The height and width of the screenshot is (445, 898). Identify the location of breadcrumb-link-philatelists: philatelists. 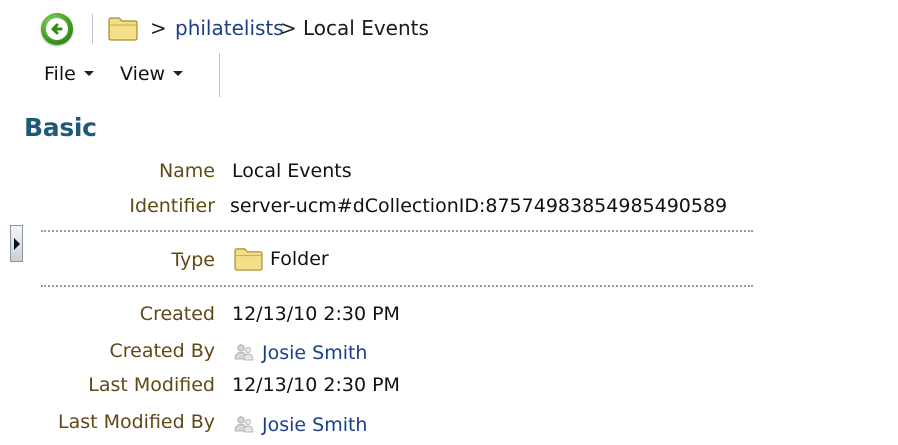
(229, 28).